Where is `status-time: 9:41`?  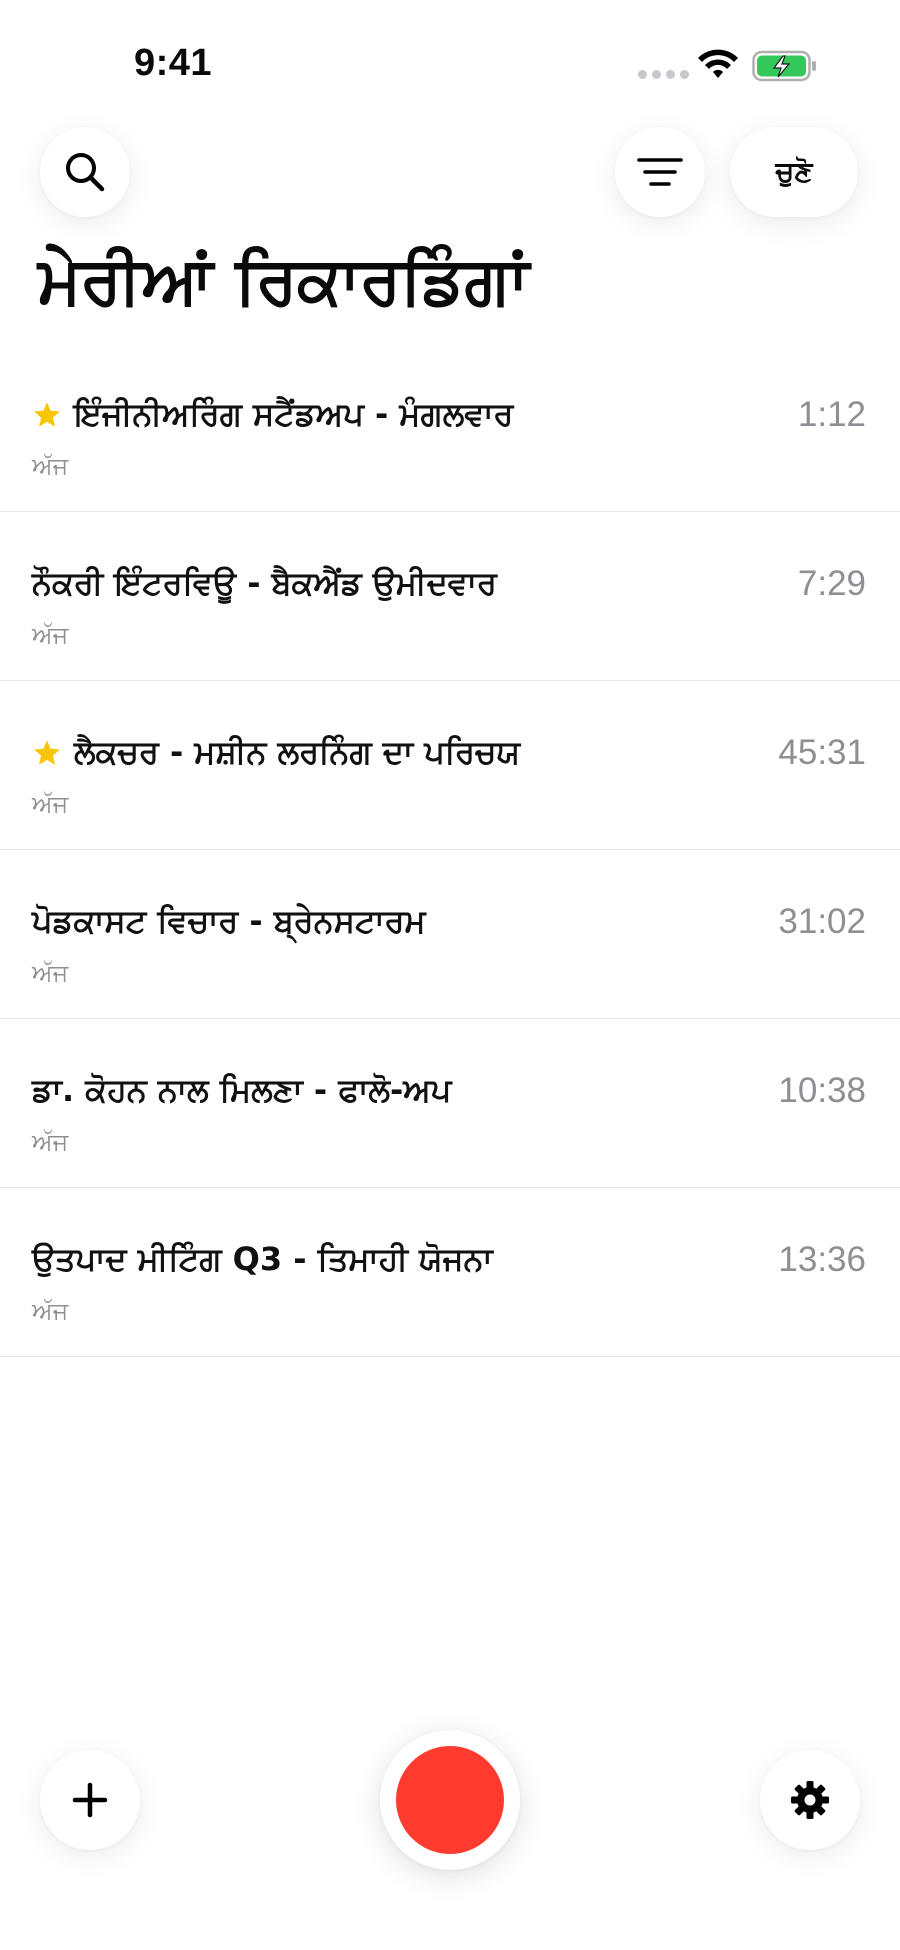 status-time: 9:41 is located at coordinates (173, 63).